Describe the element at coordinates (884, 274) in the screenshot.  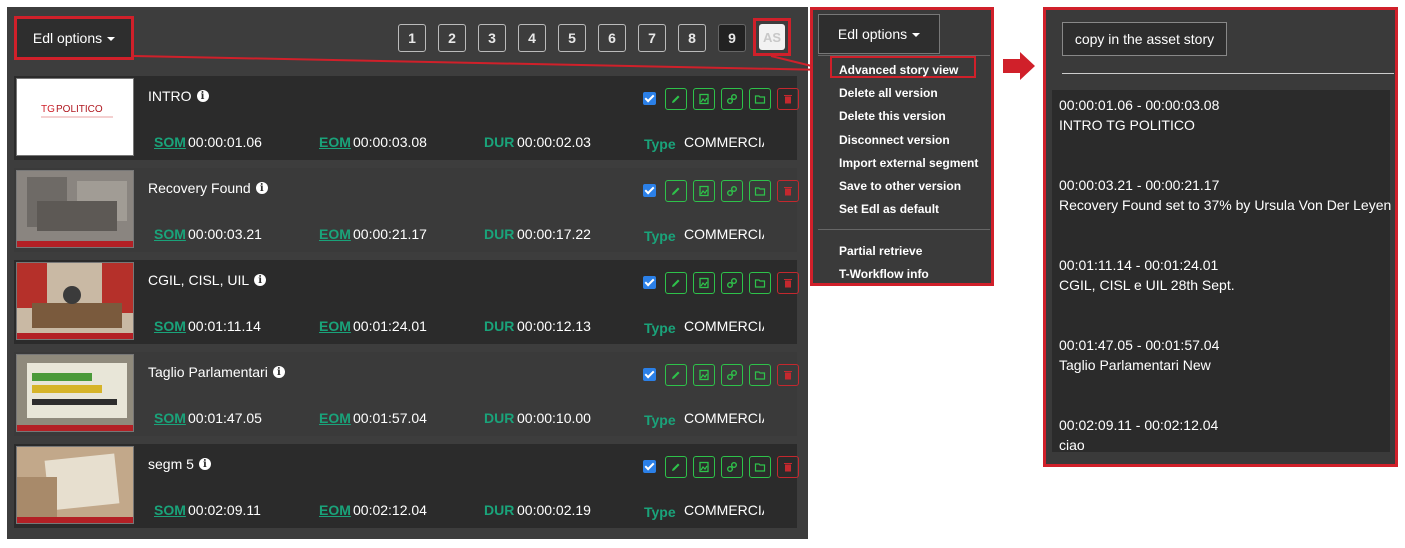
I see `menu-item-t-workflow-info: T-Workflow info` at that location.